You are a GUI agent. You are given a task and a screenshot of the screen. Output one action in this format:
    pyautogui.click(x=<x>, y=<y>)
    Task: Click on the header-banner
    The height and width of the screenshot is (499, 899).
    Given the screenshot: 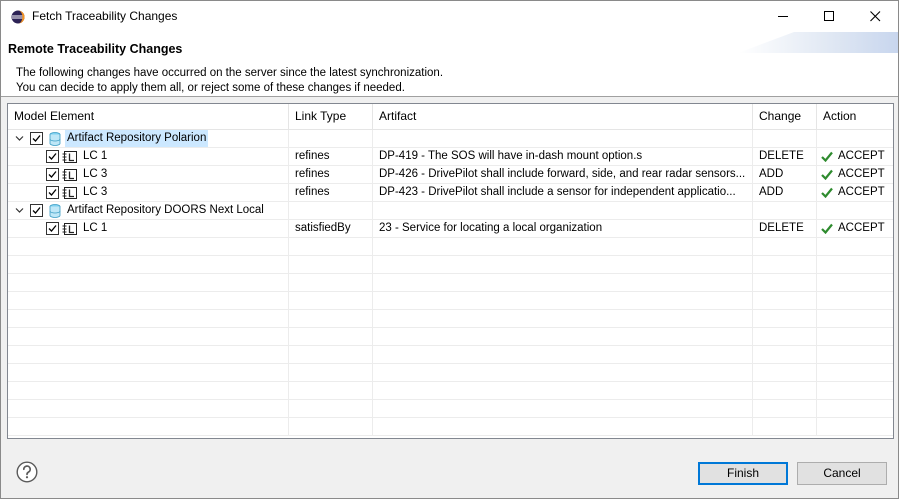 What is the action you would take?
    pyautogui.click(x=818, y=42)
    